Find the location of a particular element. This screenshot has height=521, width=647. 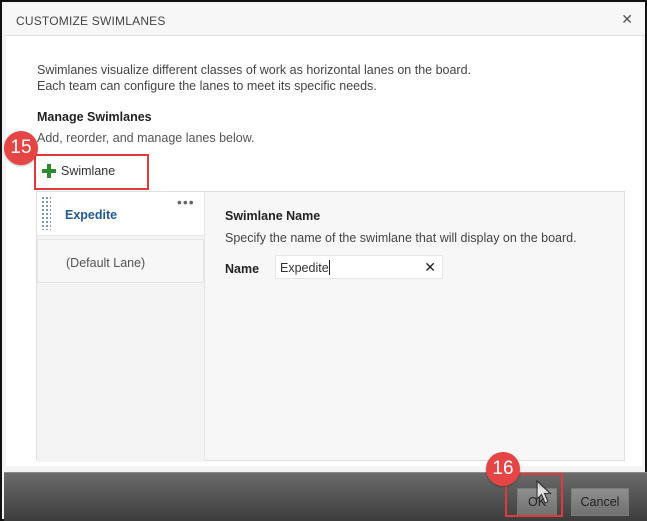

cancel-button: Cancel is located at coordinates (600, 502).